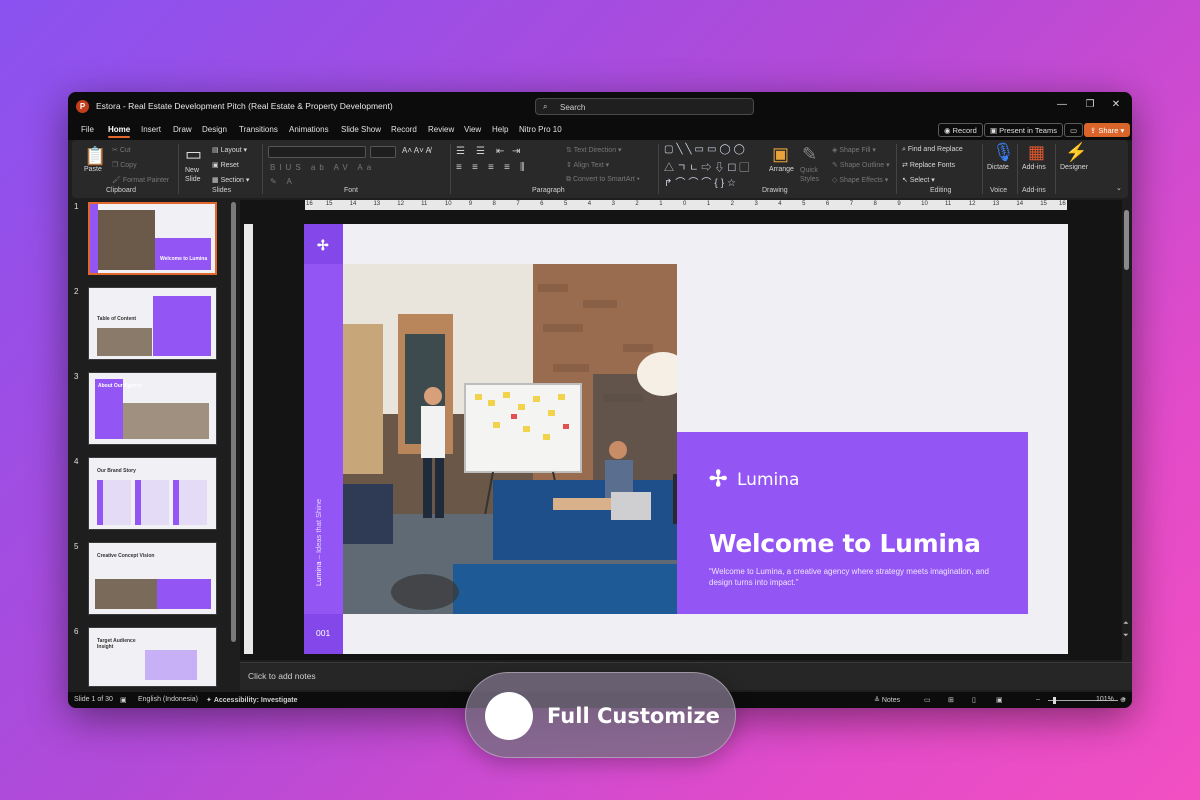 This screenshot has width=1200, height=800. I want to click on notes-toggle: ≜ Notes, so click(887, 700).